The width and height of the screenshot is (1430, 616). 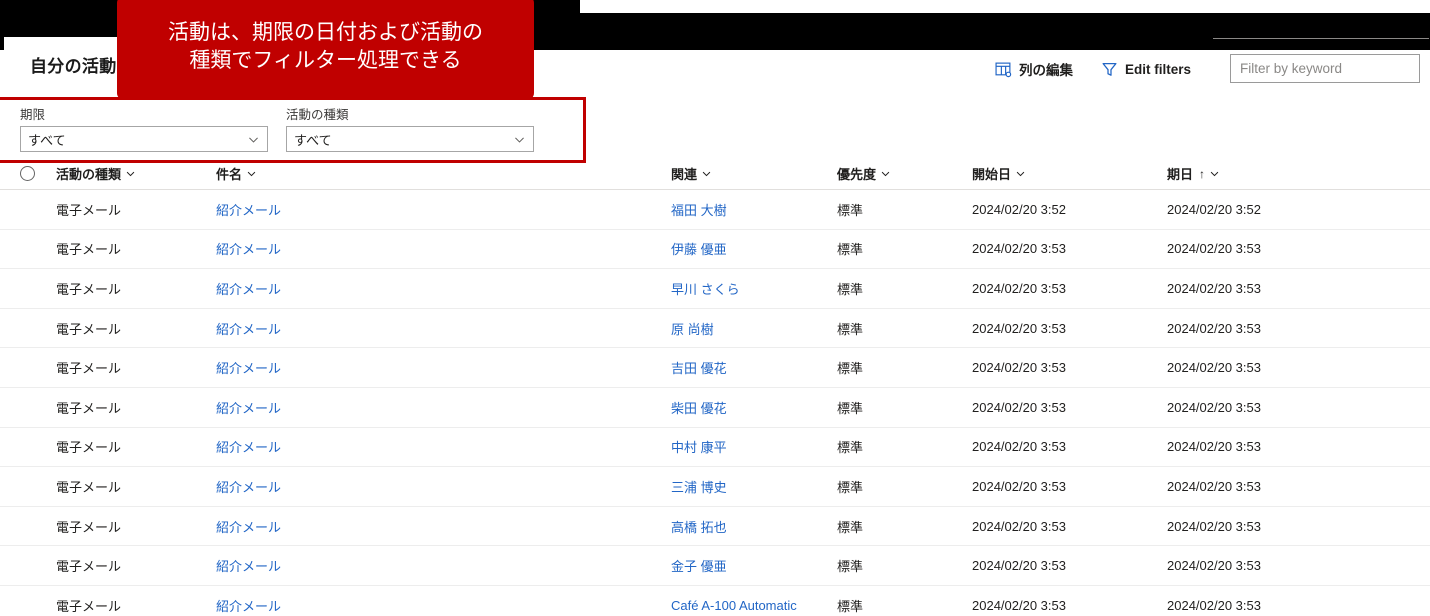 What do you see at coordinates (1202, 173) in the screenshot?
I see `sort-ascending-icon: ↑` at bounding box center [1202, 173].